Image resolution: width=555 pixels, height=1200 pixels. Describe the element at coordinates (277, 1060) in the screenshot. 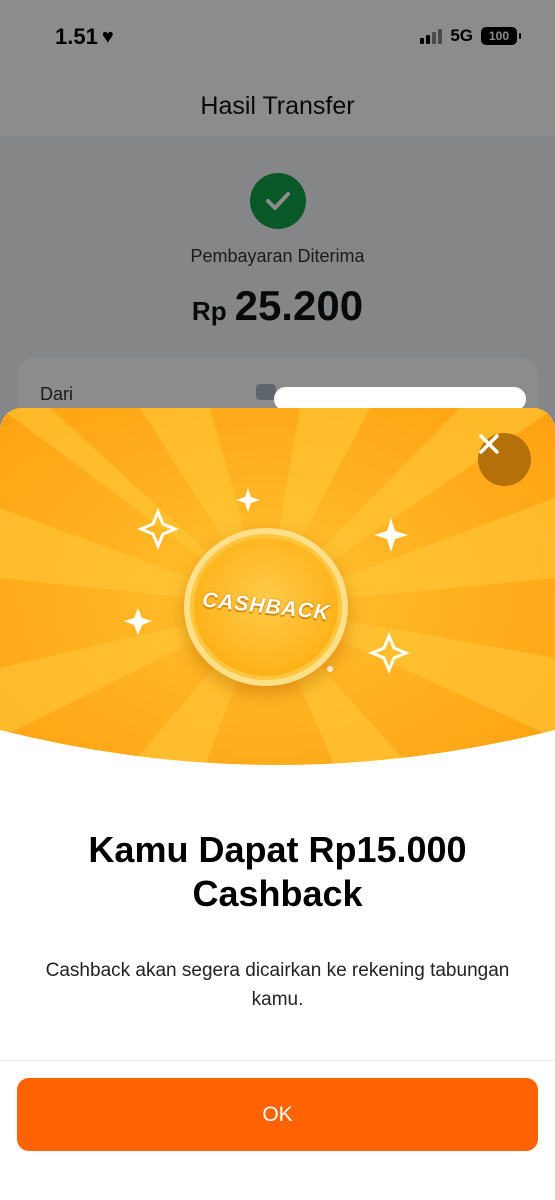

I see `divider` at that location.